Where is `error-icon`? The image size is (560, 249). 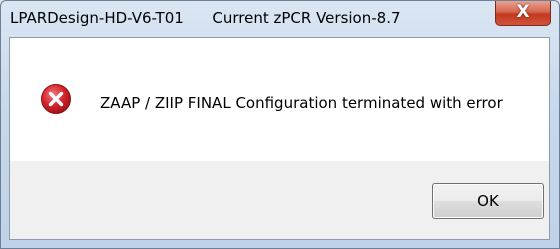 error-icon is located at coordinates (56, 99).